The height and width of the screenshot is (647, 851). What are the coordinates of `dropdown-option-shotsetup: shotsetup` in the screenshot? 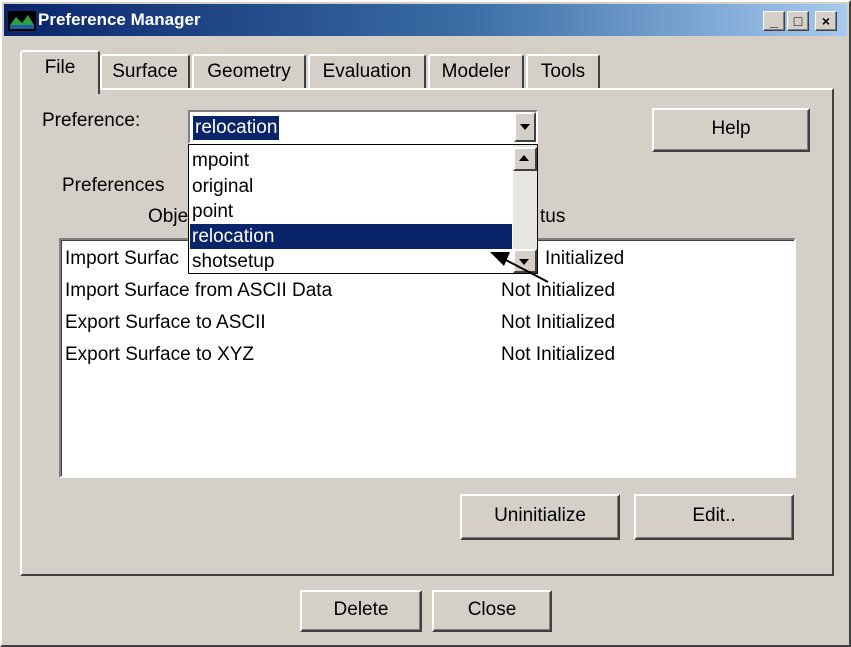 It's located at (351, 260).